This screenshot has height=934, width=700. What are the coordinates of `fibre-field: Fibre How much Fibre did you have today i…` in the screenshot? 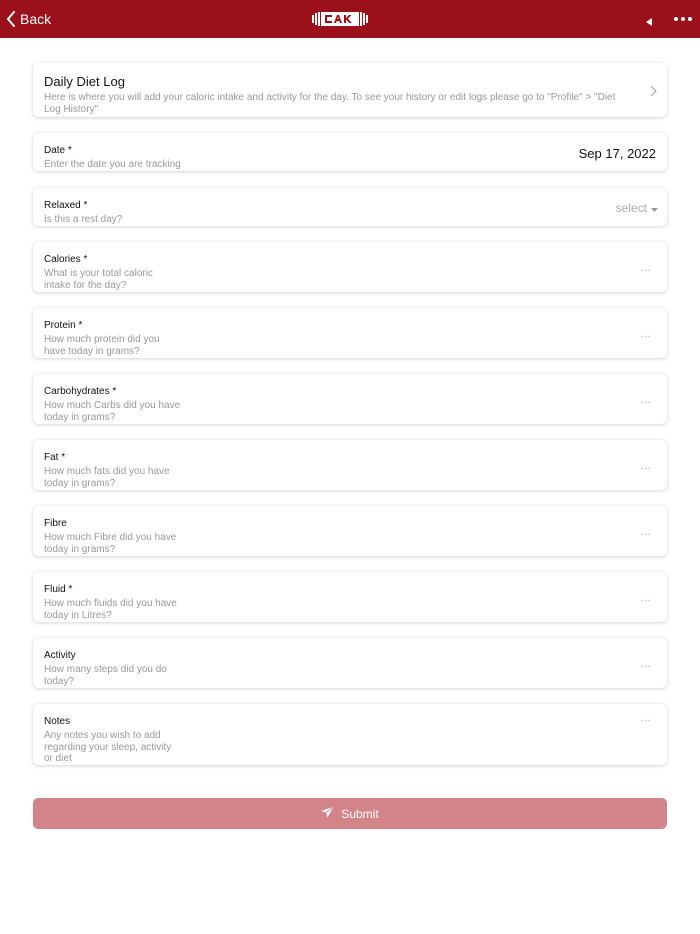 It's located at (350, 531).